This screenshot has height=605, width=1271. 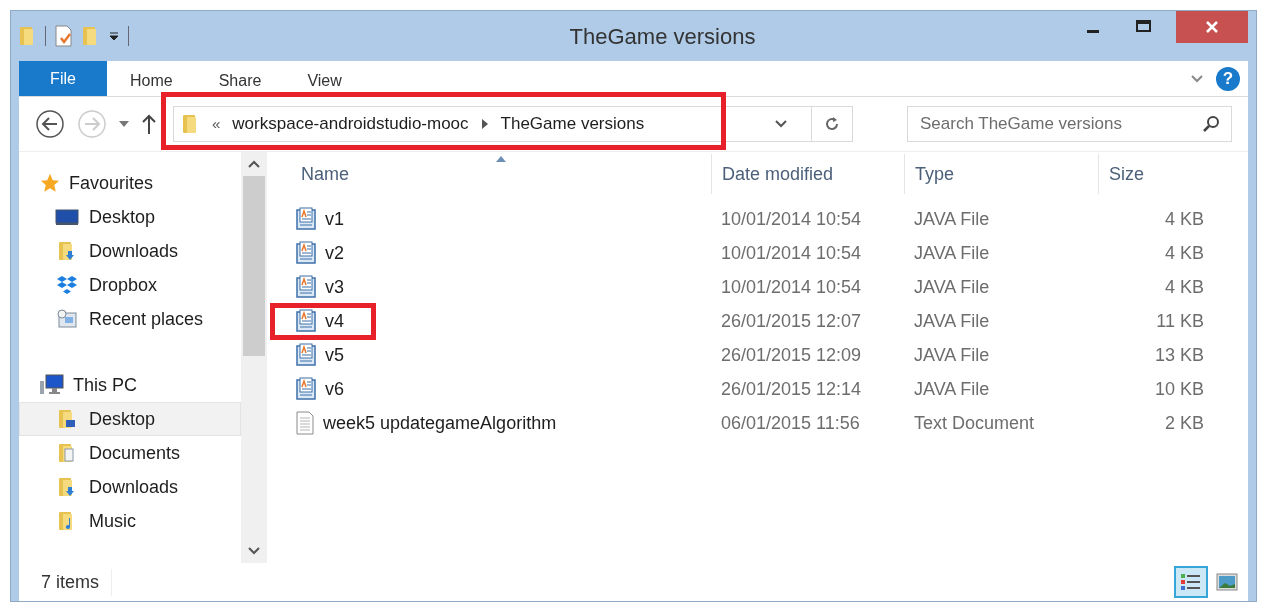 I want to click on address-dropdown-icon, so click(x=781, y=124).